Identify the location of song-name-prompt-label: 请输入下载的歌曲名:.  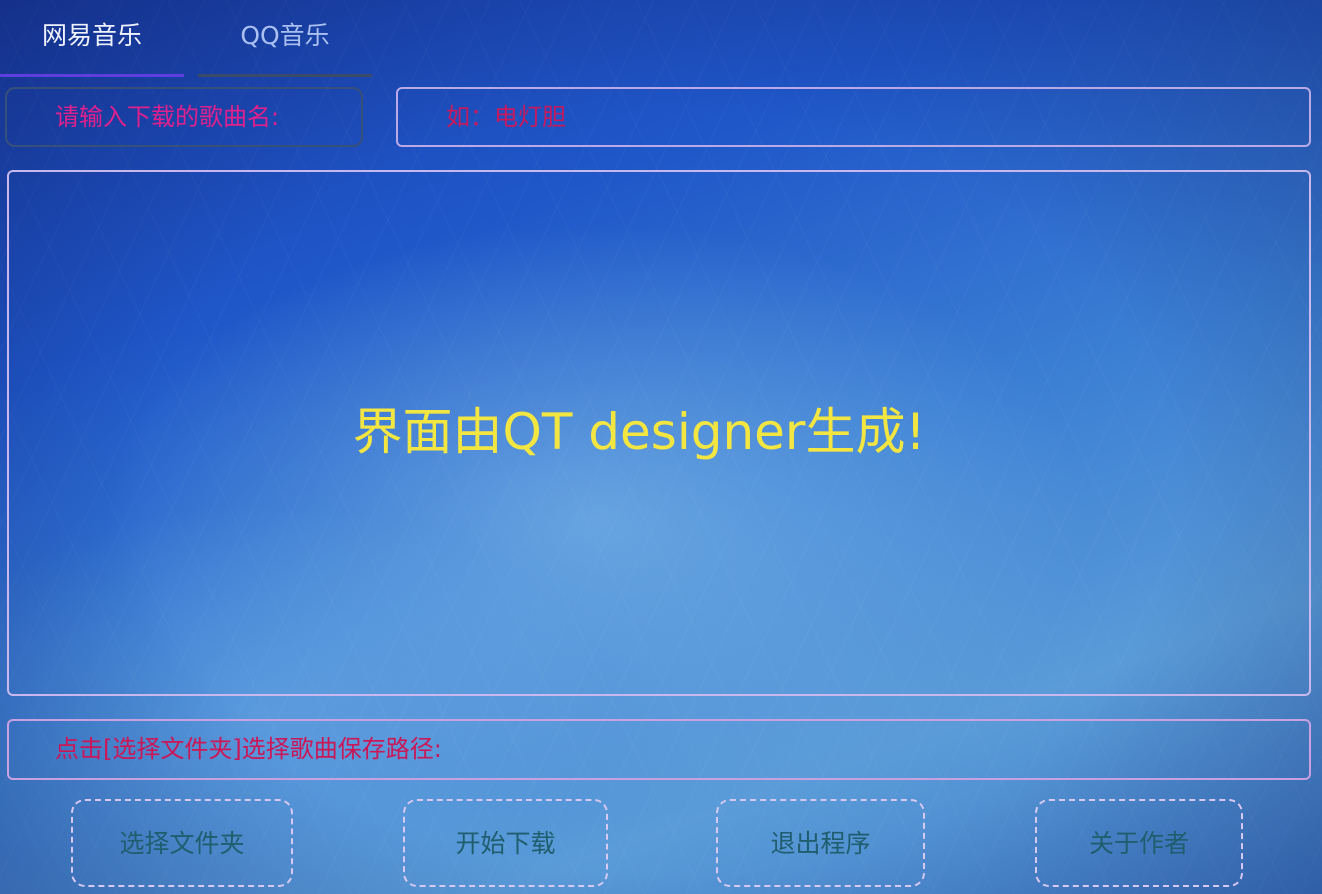
(184, 117).